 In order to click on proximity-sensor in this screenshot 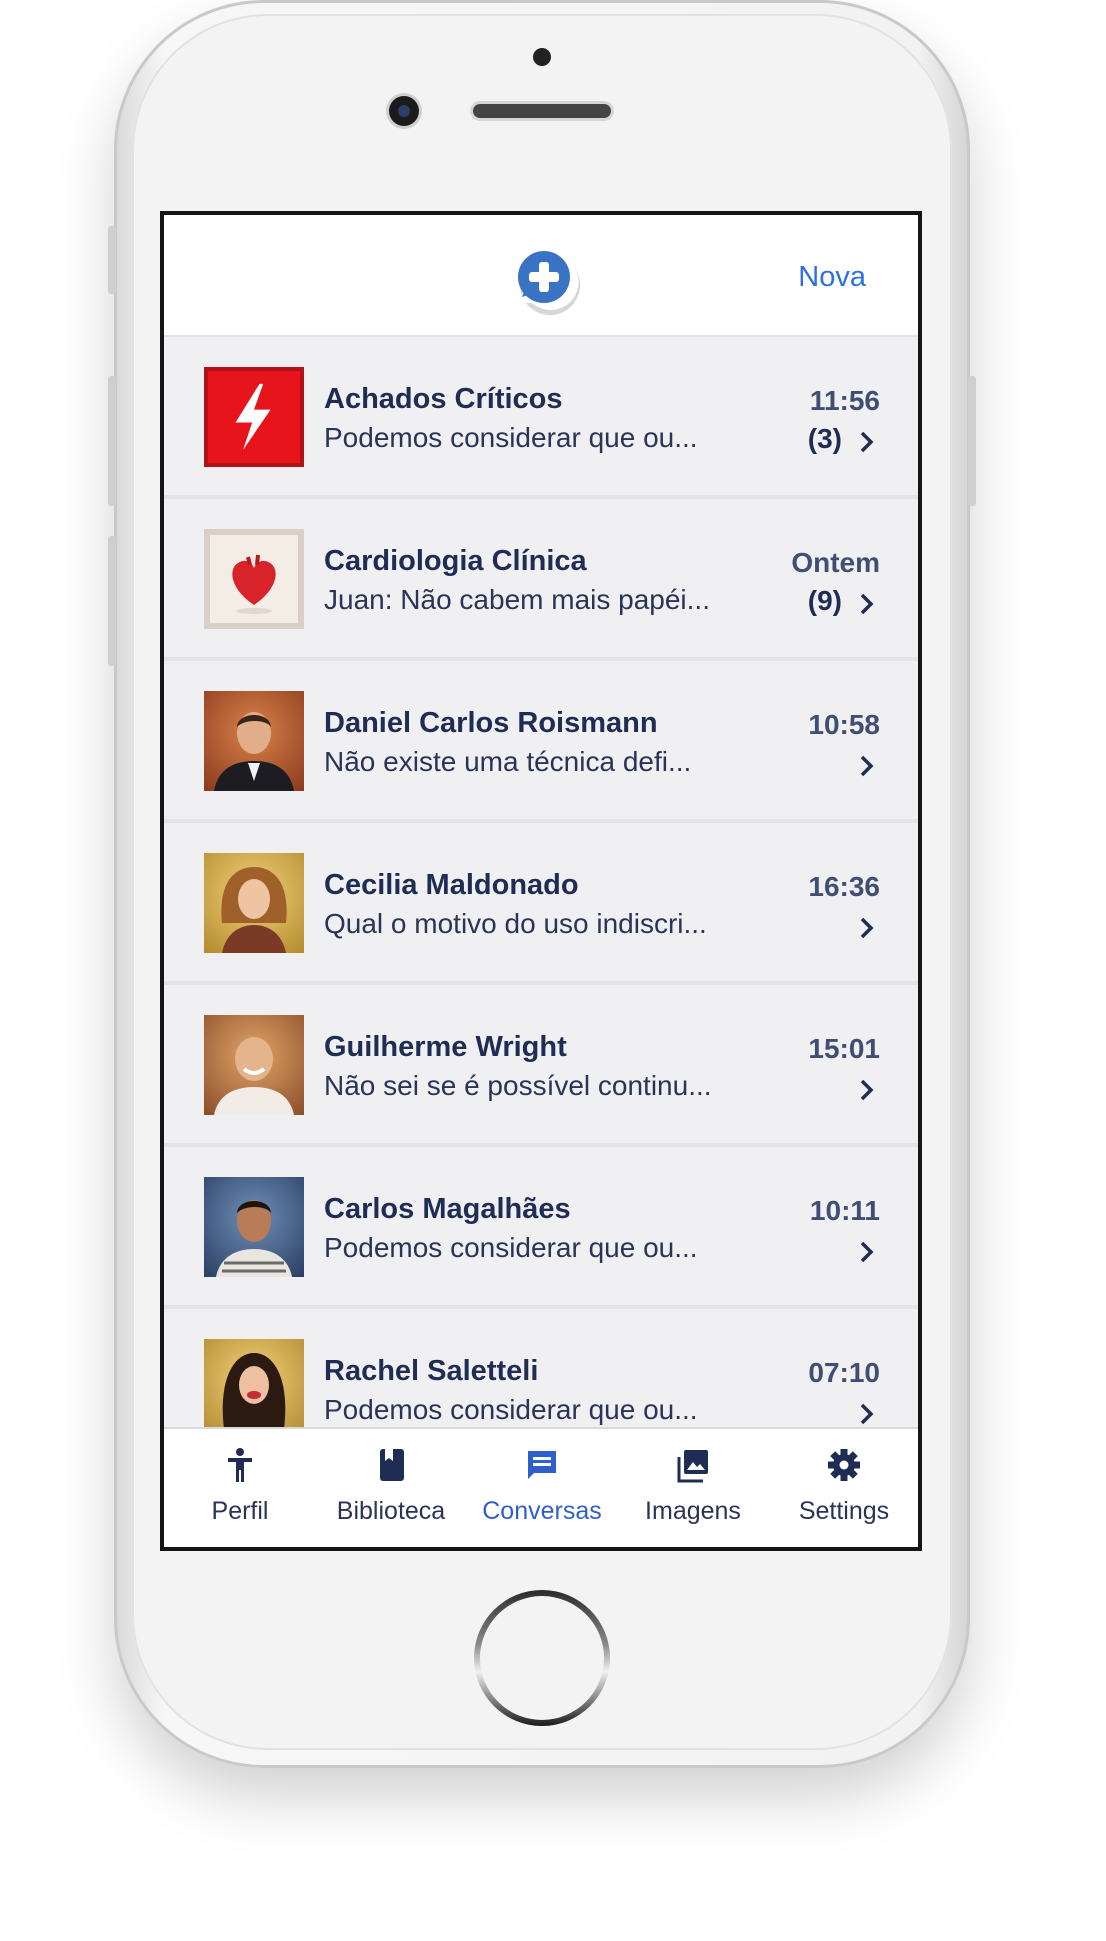, I will do `click(542, 57)`.